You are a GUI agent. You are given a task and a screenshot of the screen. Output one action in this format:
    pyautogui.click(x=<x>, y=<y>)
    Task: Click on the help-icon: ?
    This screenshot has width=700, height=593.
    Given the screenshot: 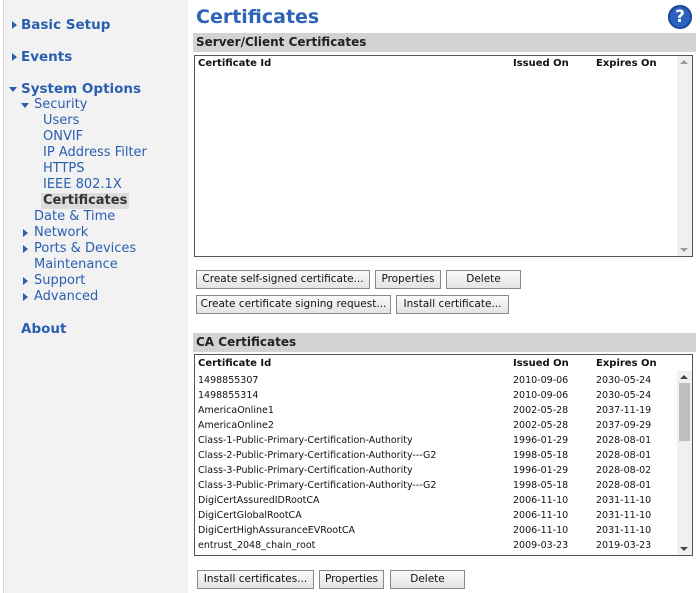 What is the action you would take?
    pyautogui.click(x=680, y=17)
    